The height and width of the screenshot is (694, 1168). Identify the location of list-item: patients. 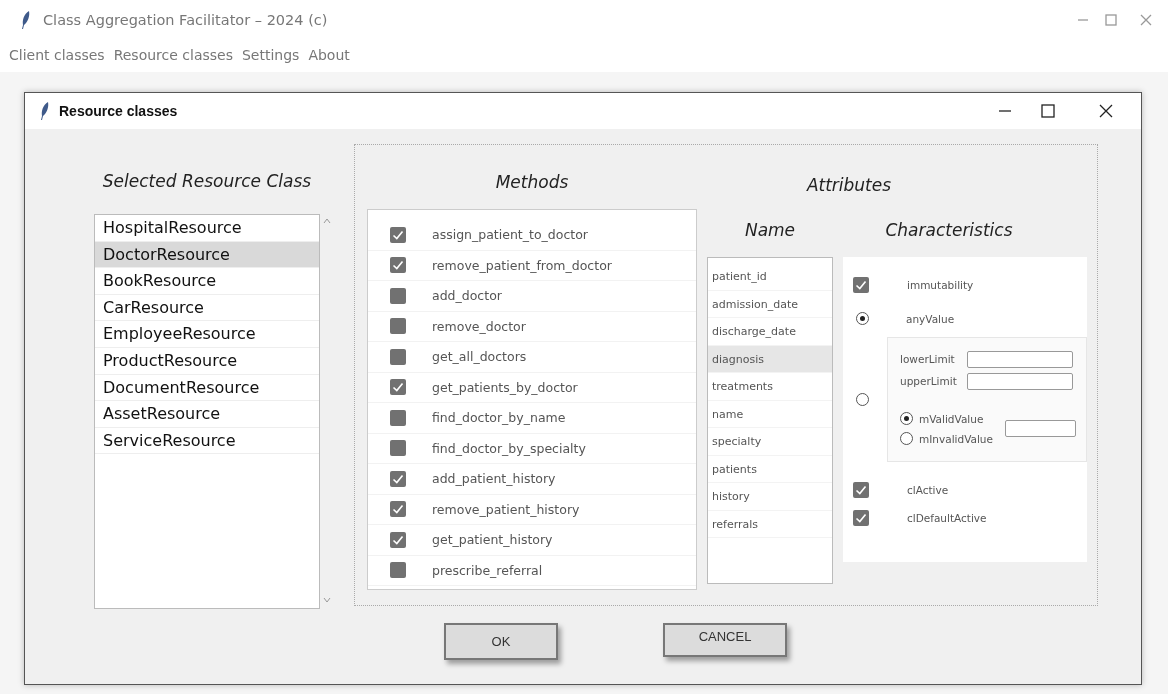
(770, 469).